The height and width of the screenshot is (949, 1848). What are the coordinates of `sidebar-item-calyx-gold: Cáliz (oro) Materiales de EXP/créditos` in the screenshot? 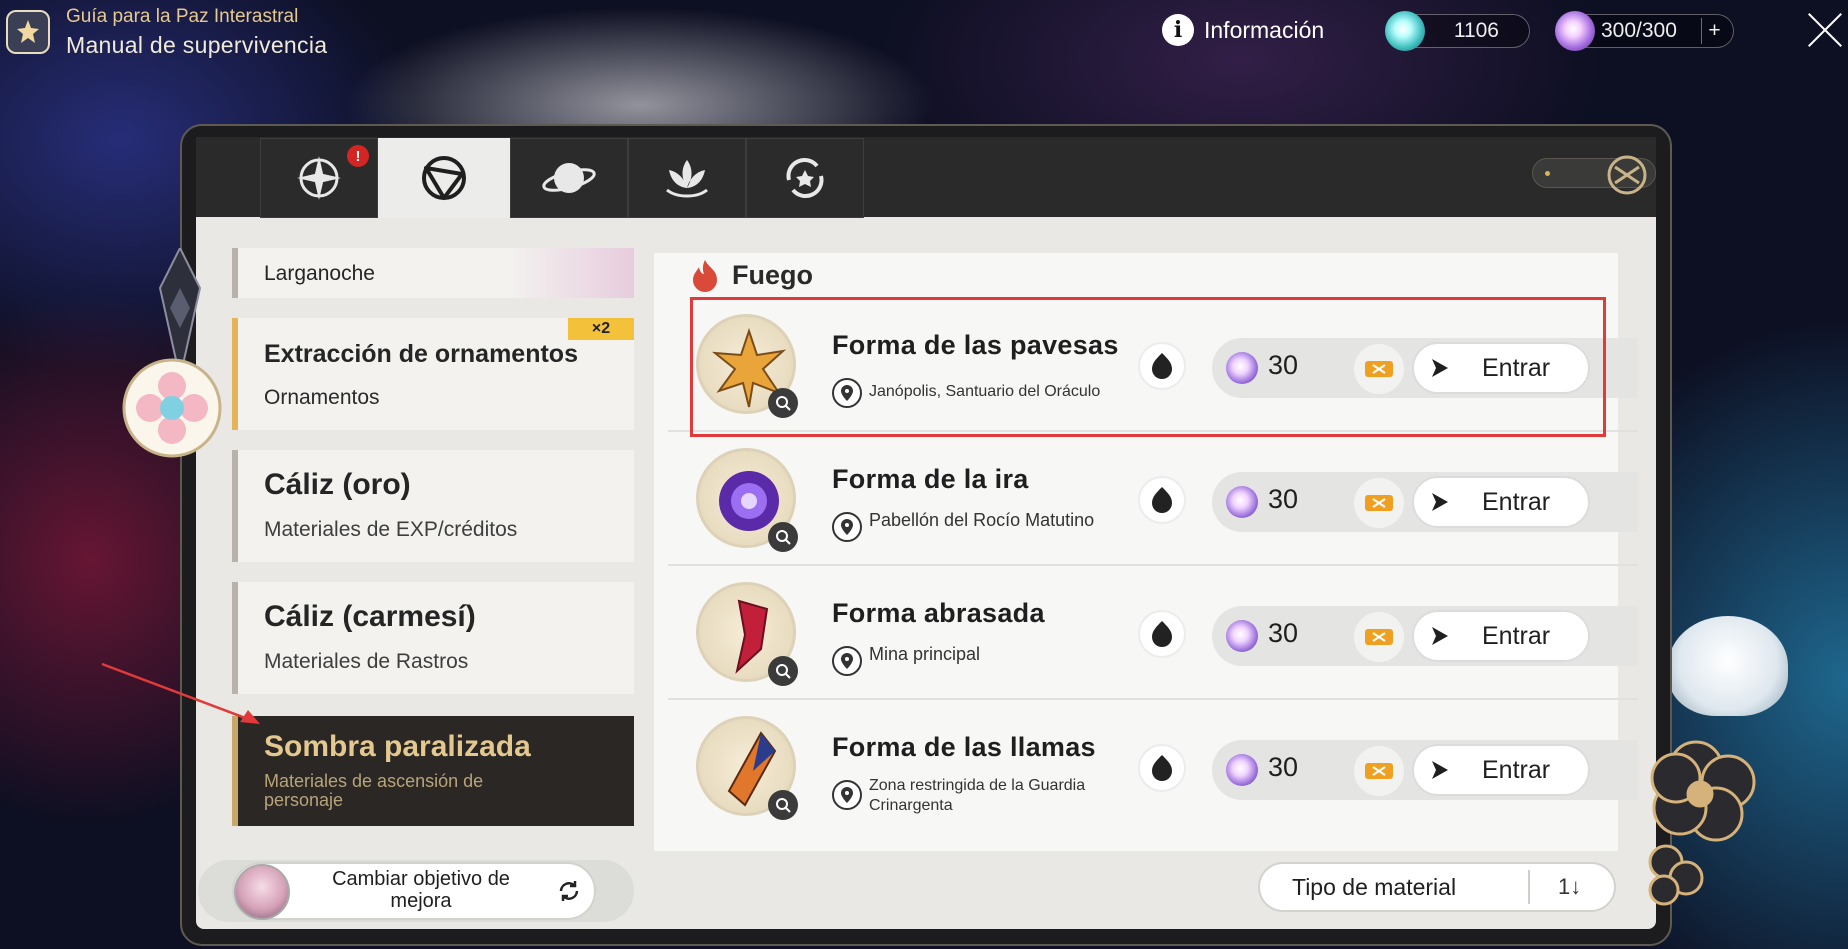 It's located at (433, 506).